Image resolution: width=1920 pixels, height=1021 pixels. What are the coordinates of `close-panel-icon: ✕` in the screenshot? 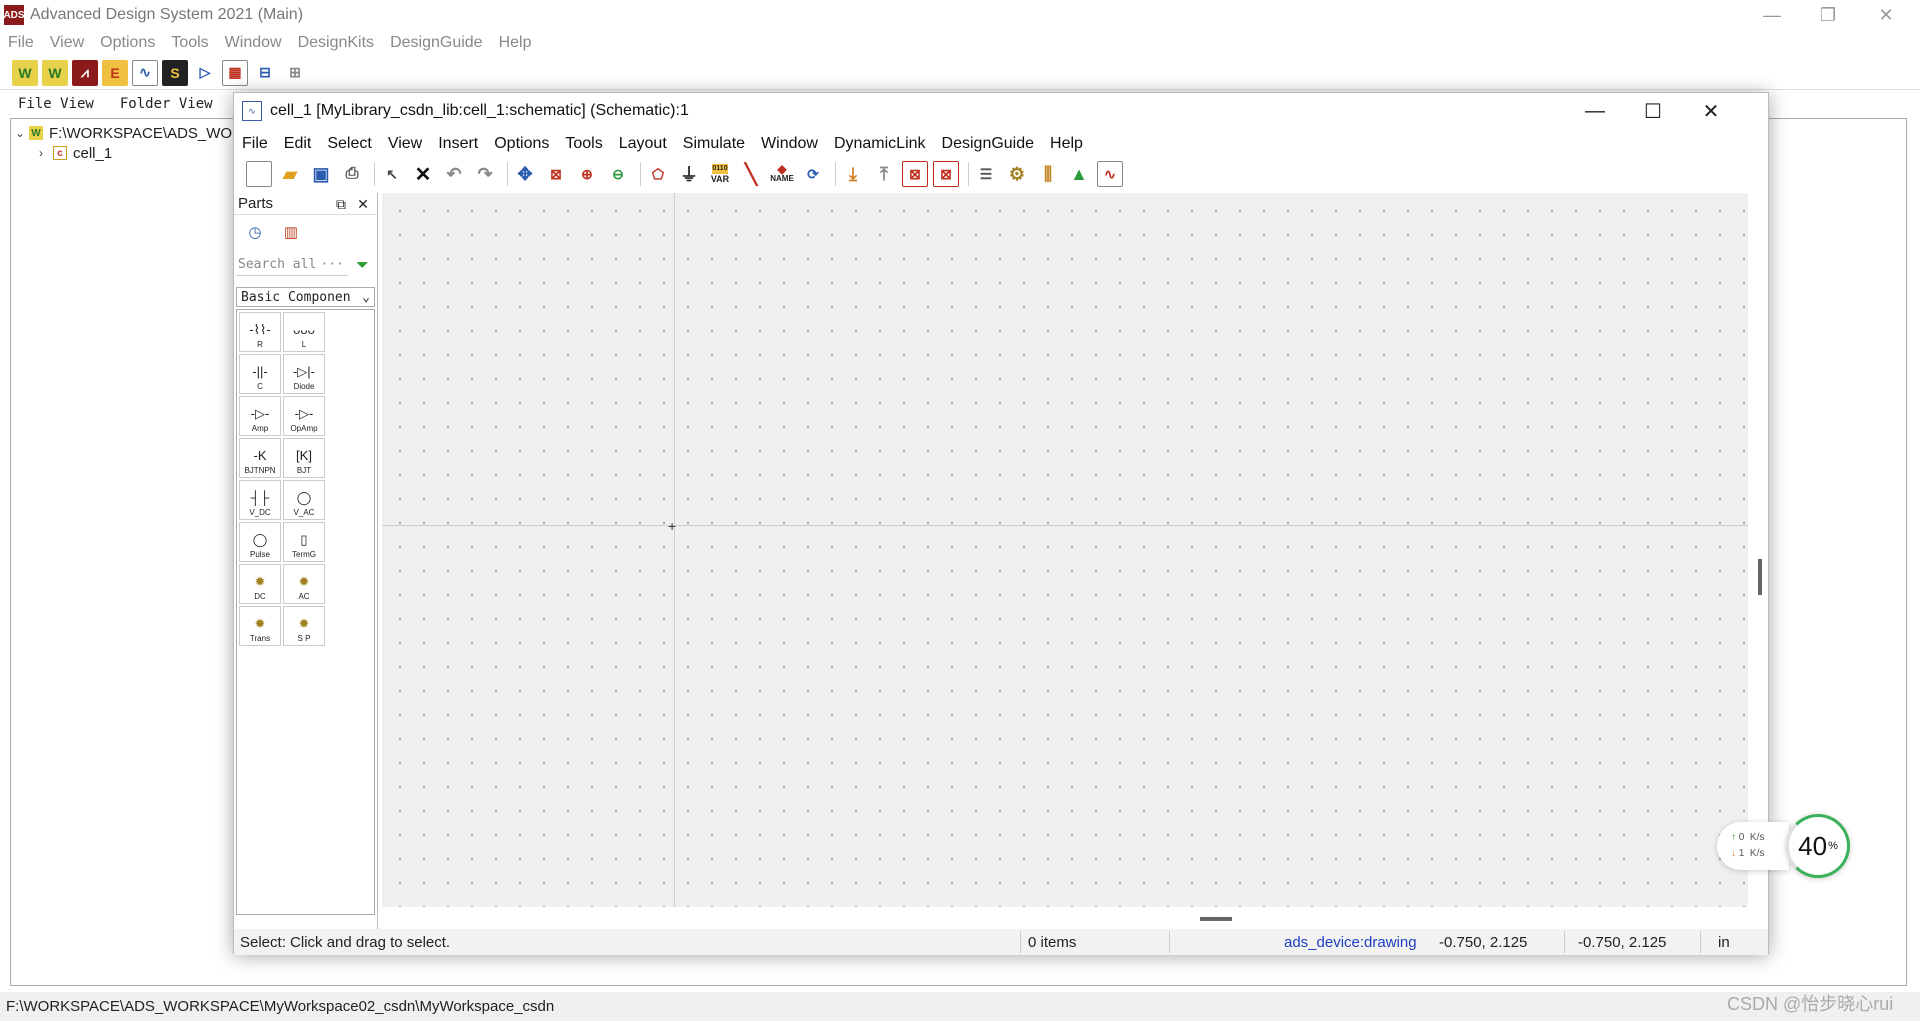 It's located at (363, 204).